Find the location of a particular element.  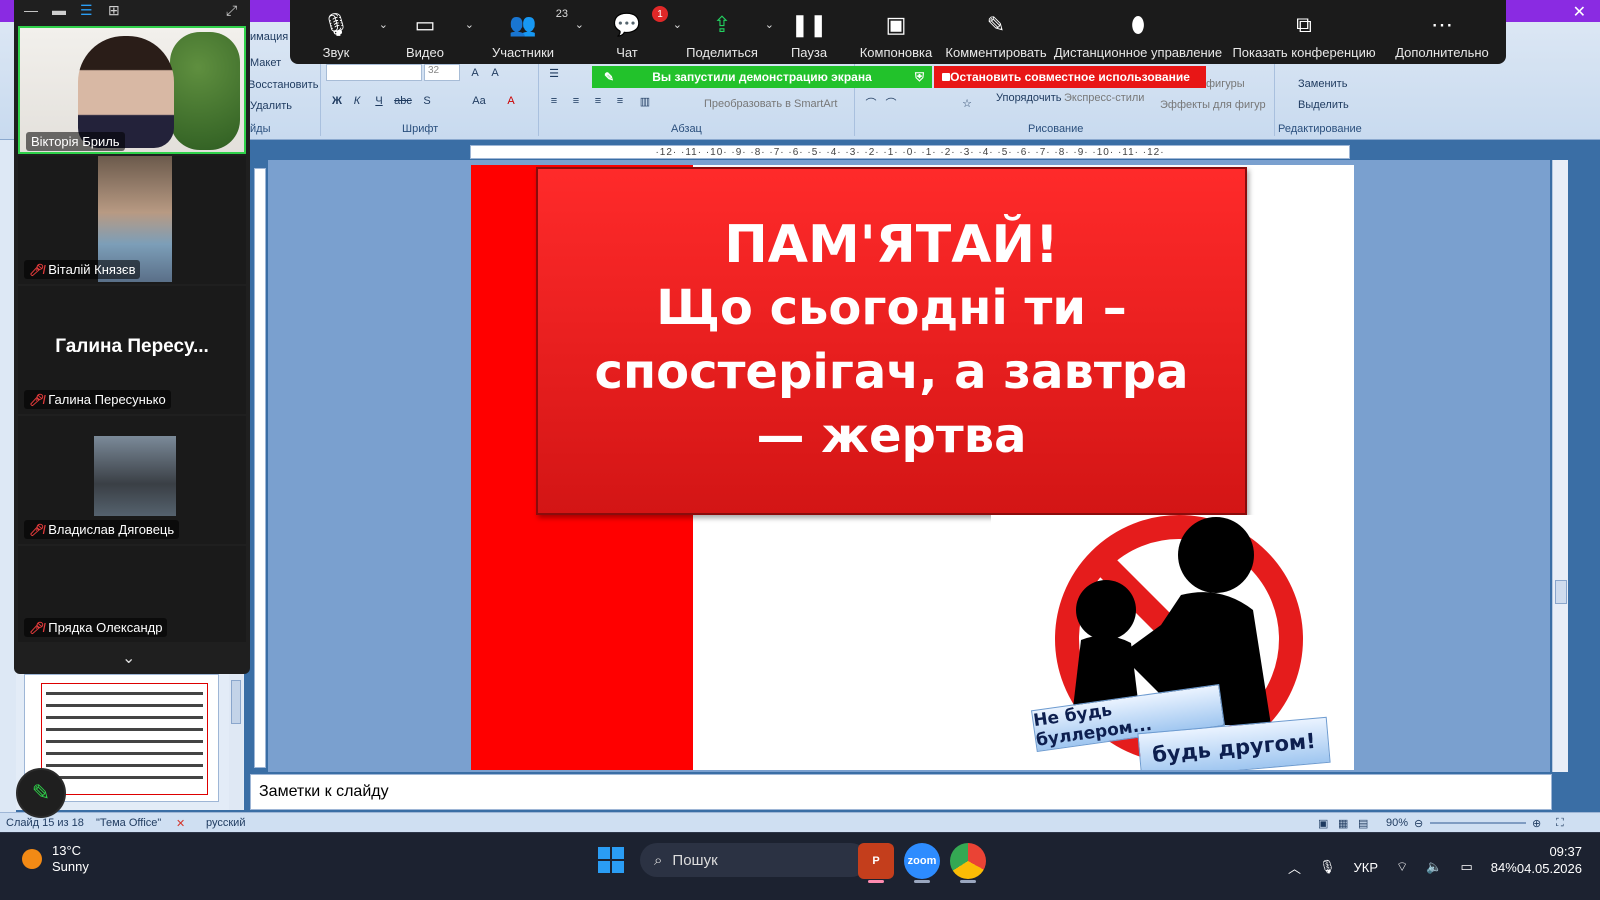

close-icon: ✕ is located at coordinates (1579, 12).